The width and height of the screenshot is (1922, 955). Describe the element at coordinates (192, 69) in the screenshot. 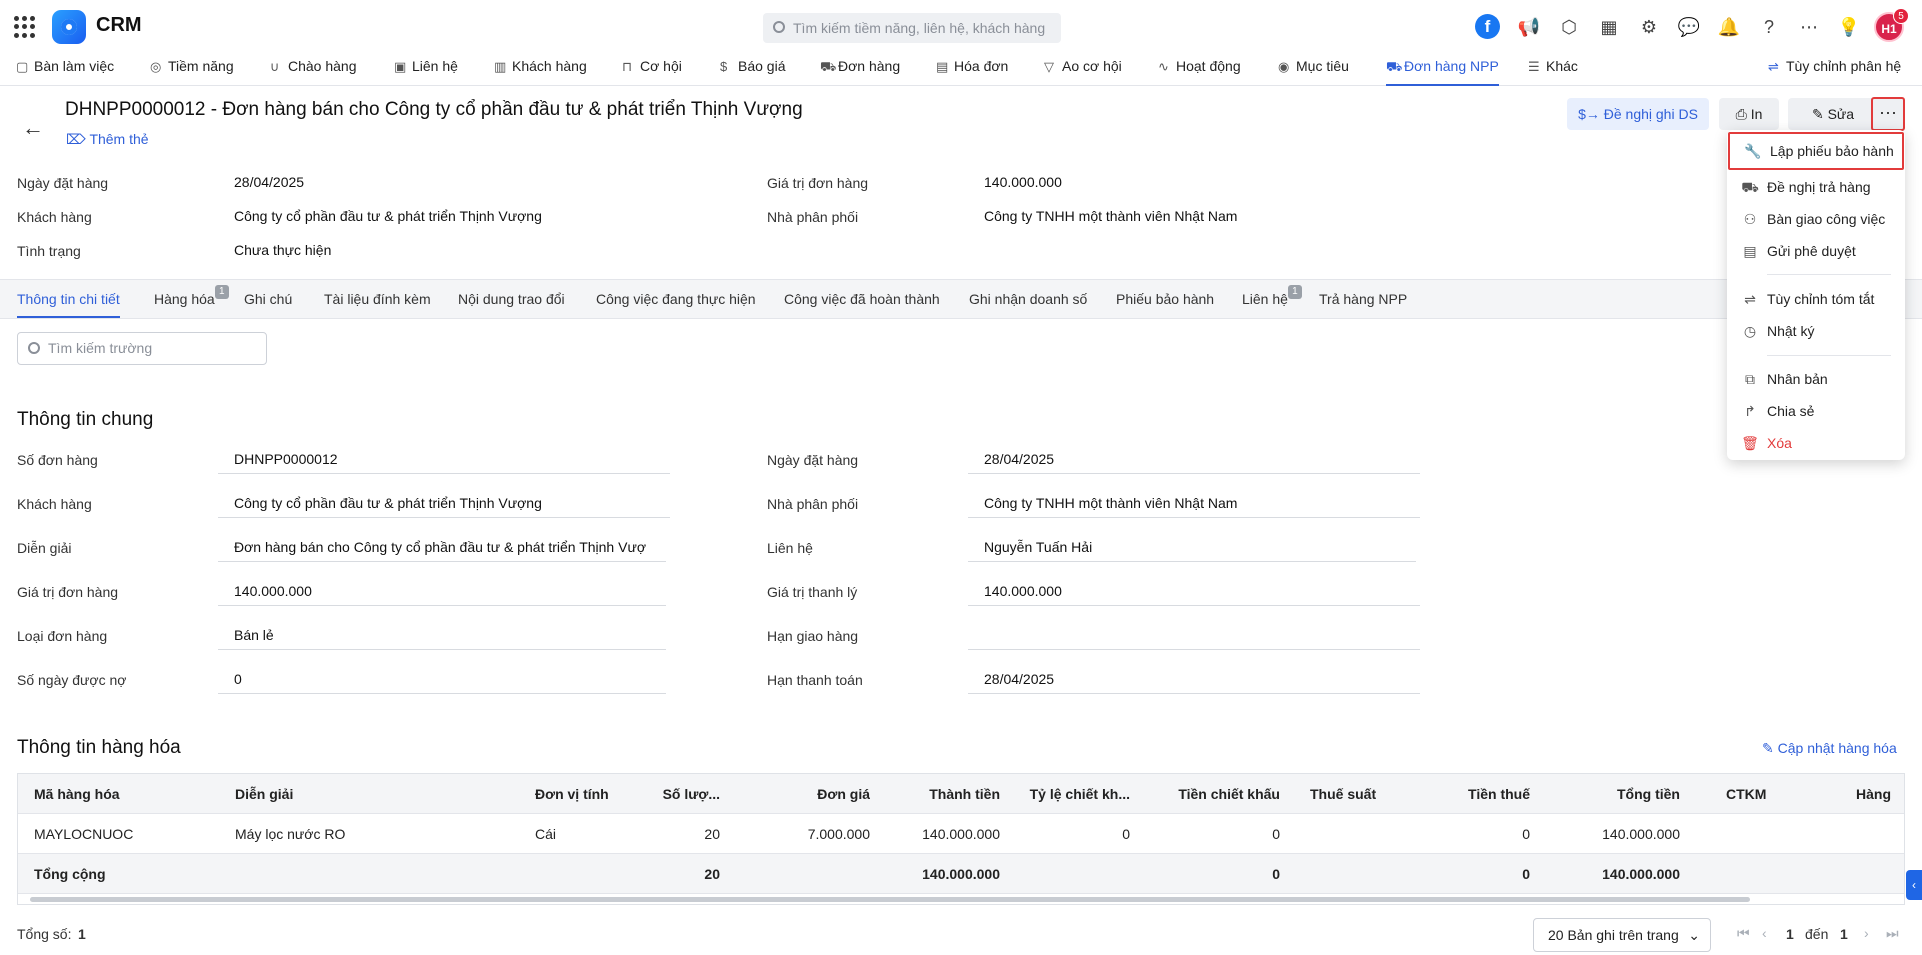

I see `nav-item-tiem-nang: ◎ Tiềm năng` at that location.